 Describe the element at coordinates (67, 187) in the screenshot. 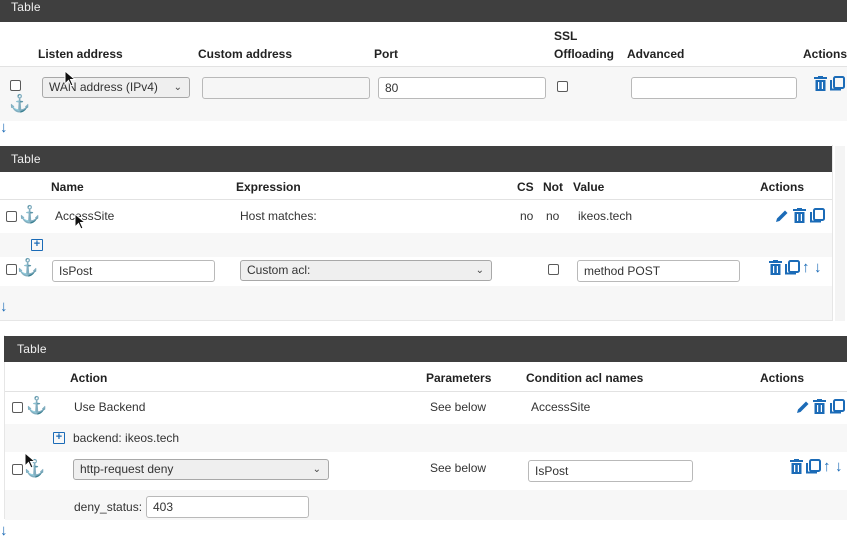

I see `table2-header-name: Name` at that location.